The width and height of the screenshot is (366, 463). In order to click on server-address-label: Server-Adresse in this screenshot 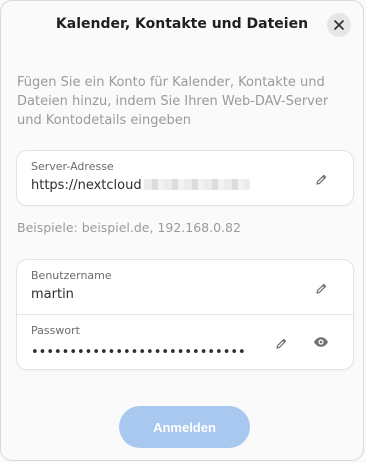, I will do `click(72, 166)`.